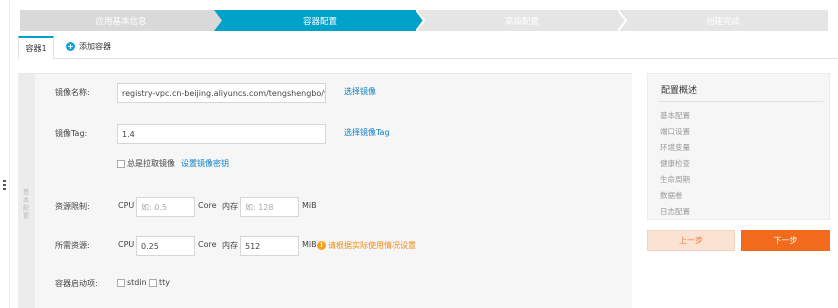  Describe the element at coordinates (165, 246) in the screenshot. I see `cpu-request-input: 0.25` at that location.